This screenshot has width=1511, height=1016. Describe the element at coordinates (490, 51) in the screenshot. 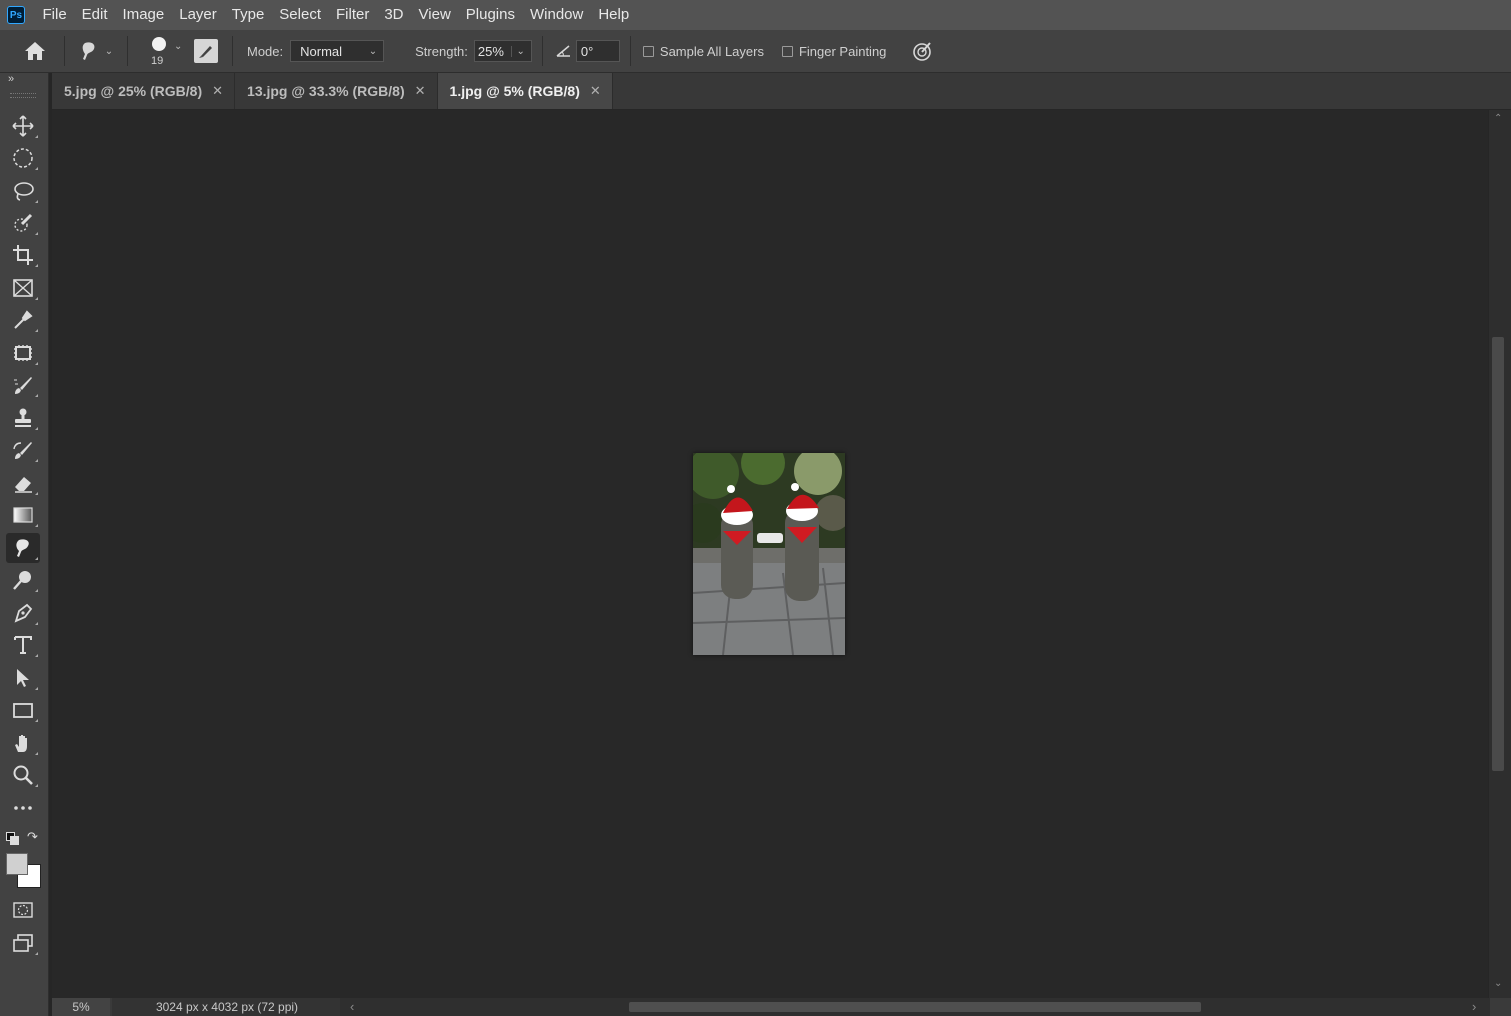

I see `strength-value: 25%` at that location.